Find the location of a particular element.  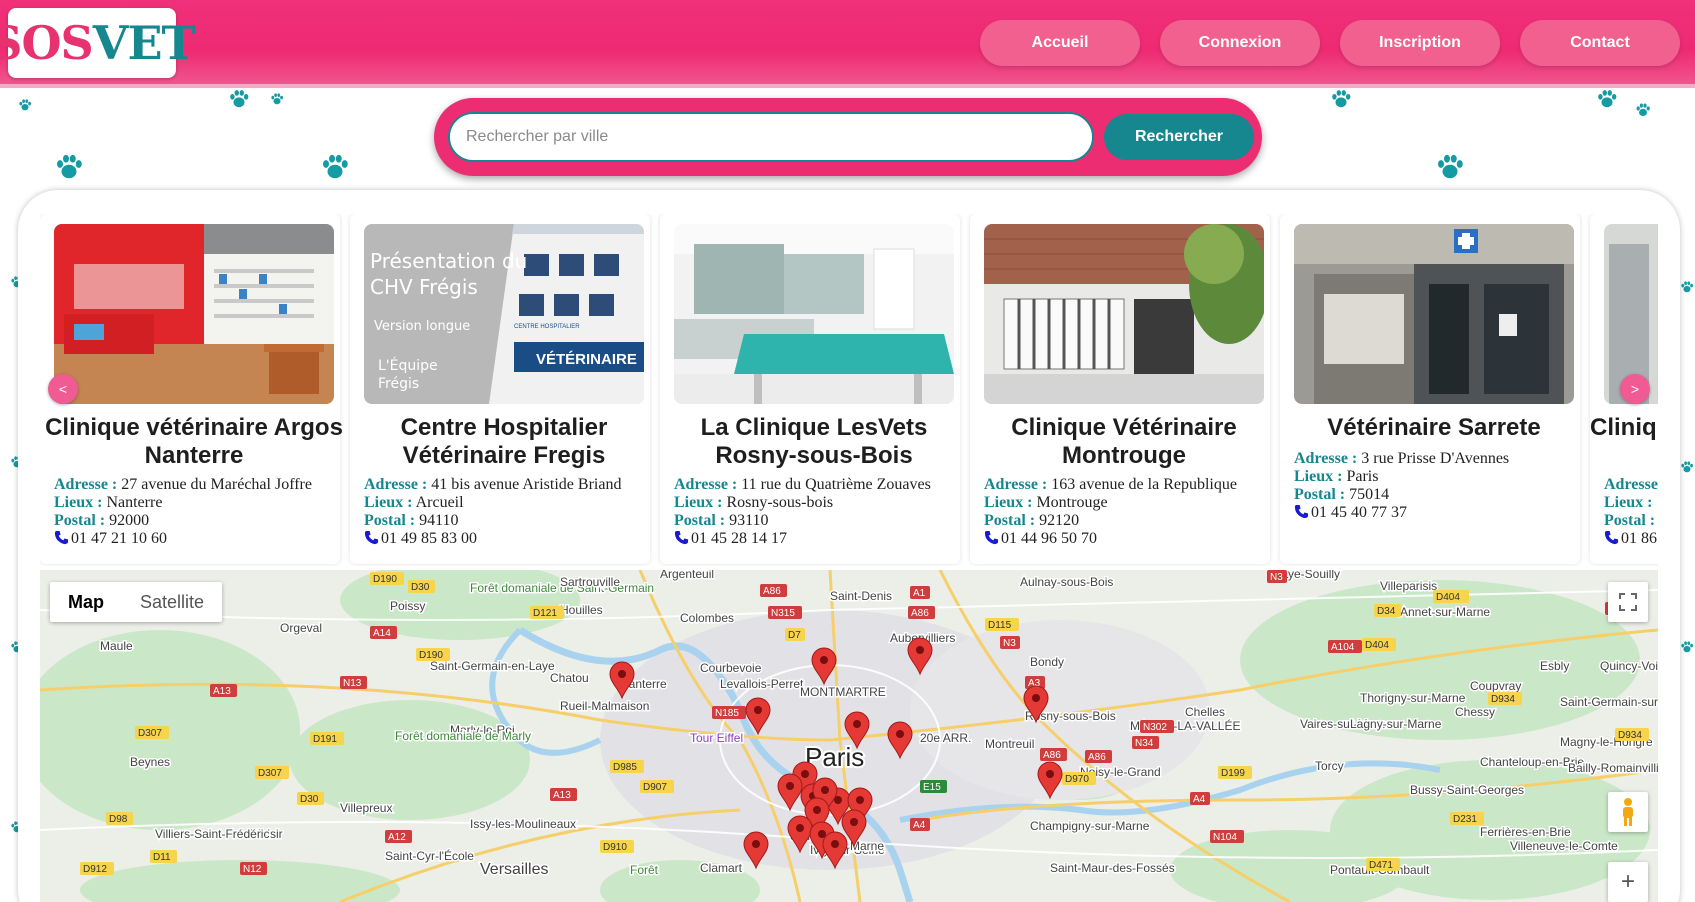

map-place-label: Versailles is located at coordinates (514, 869).